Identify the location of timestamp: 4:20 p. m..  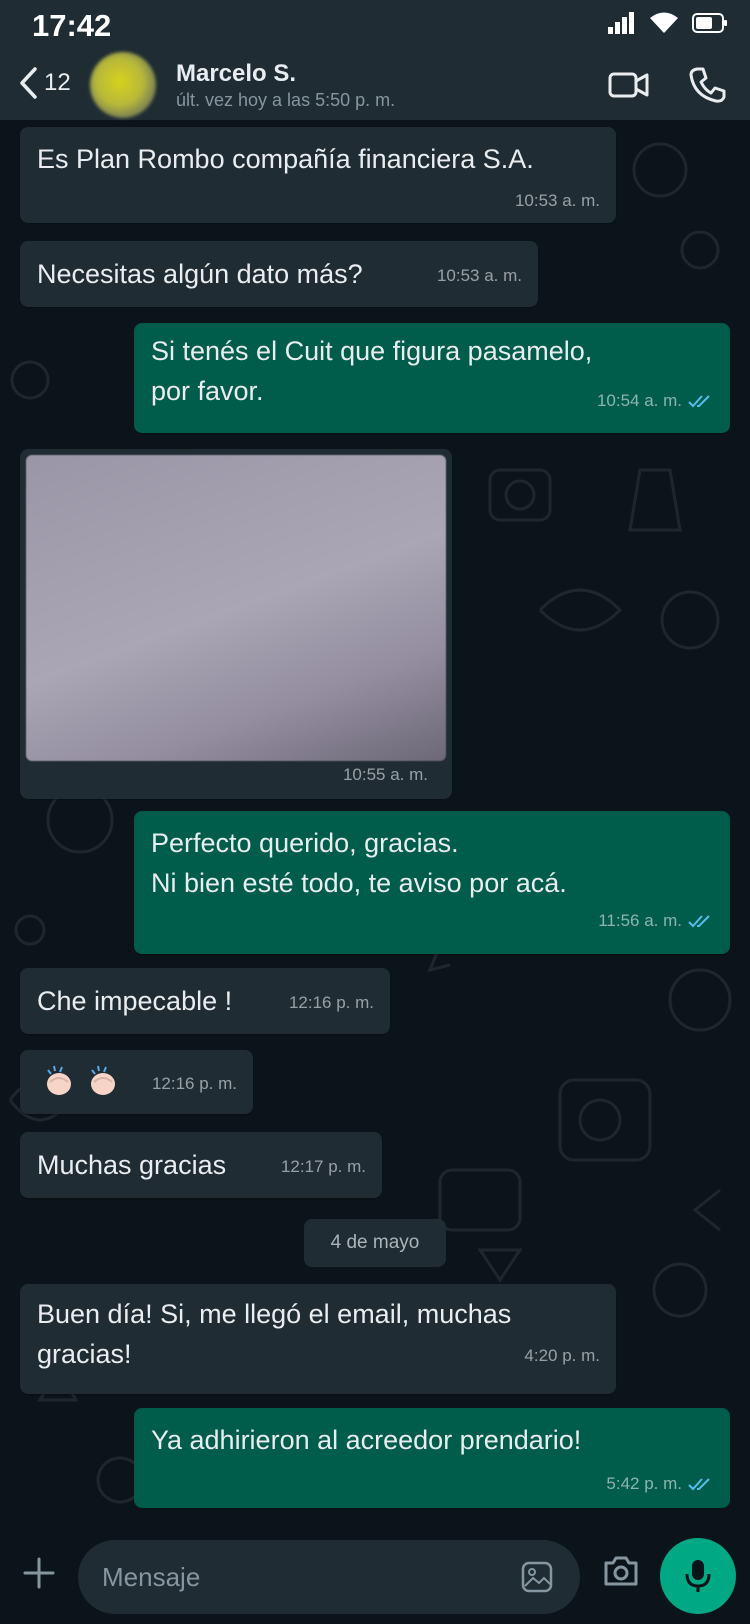
(562, 1355).